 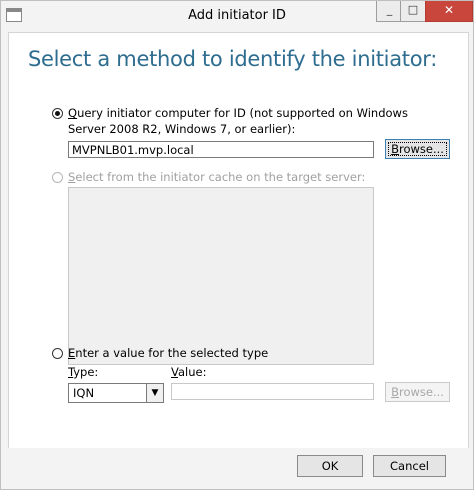 What do you see at coordinates (330, 466) in the screenshot?
I see `ok-button: OK` at bounding box center [330, 466].